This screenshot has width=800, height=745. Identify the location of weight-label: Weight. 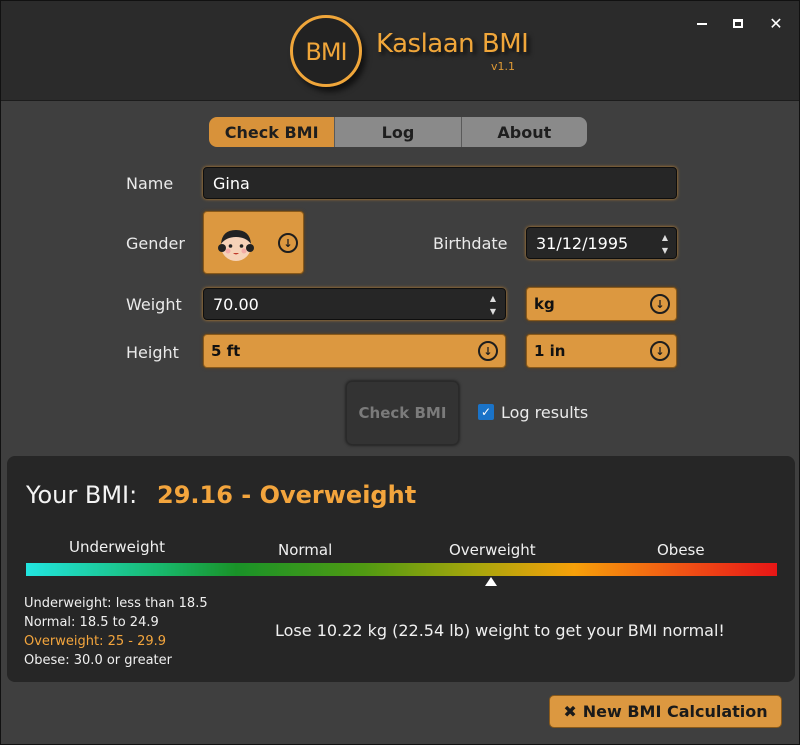
(154, 304).